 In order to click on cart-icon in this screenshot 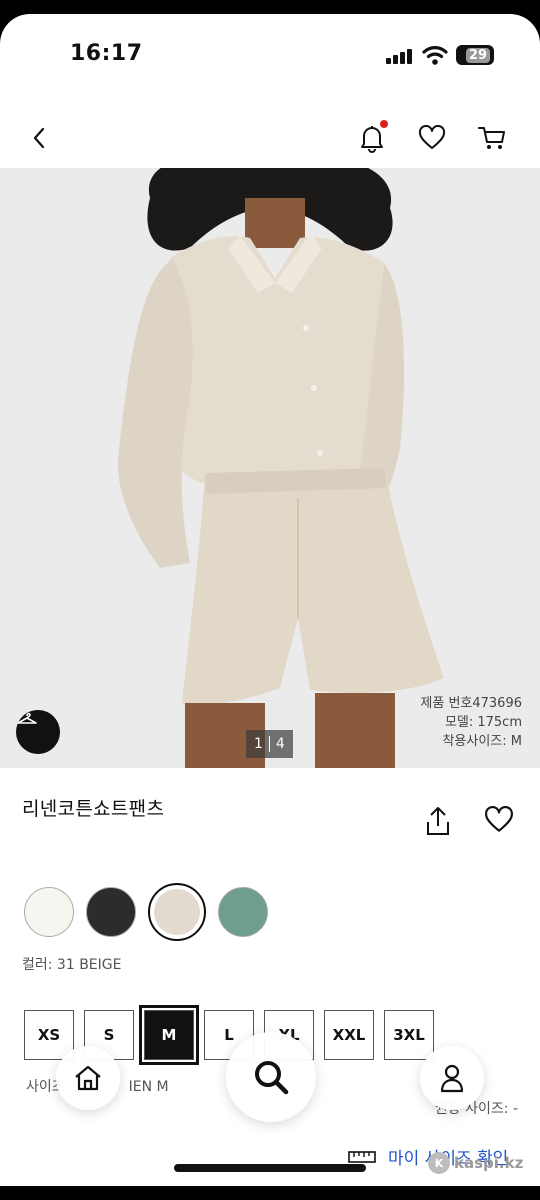, I will do `click(491, 138)`.